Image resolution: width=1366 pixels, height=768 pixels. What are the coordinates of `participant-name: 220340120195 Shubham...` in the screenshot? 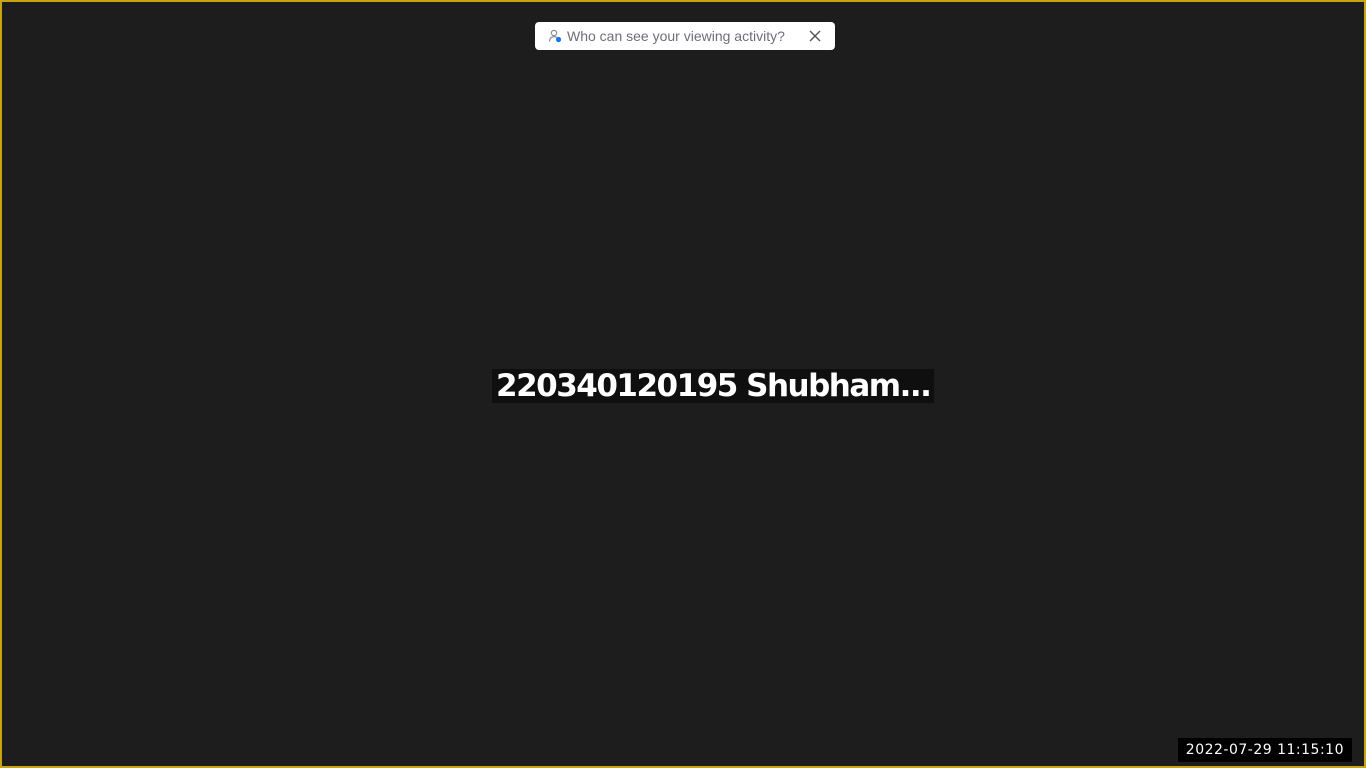 It's located at (713, 386).